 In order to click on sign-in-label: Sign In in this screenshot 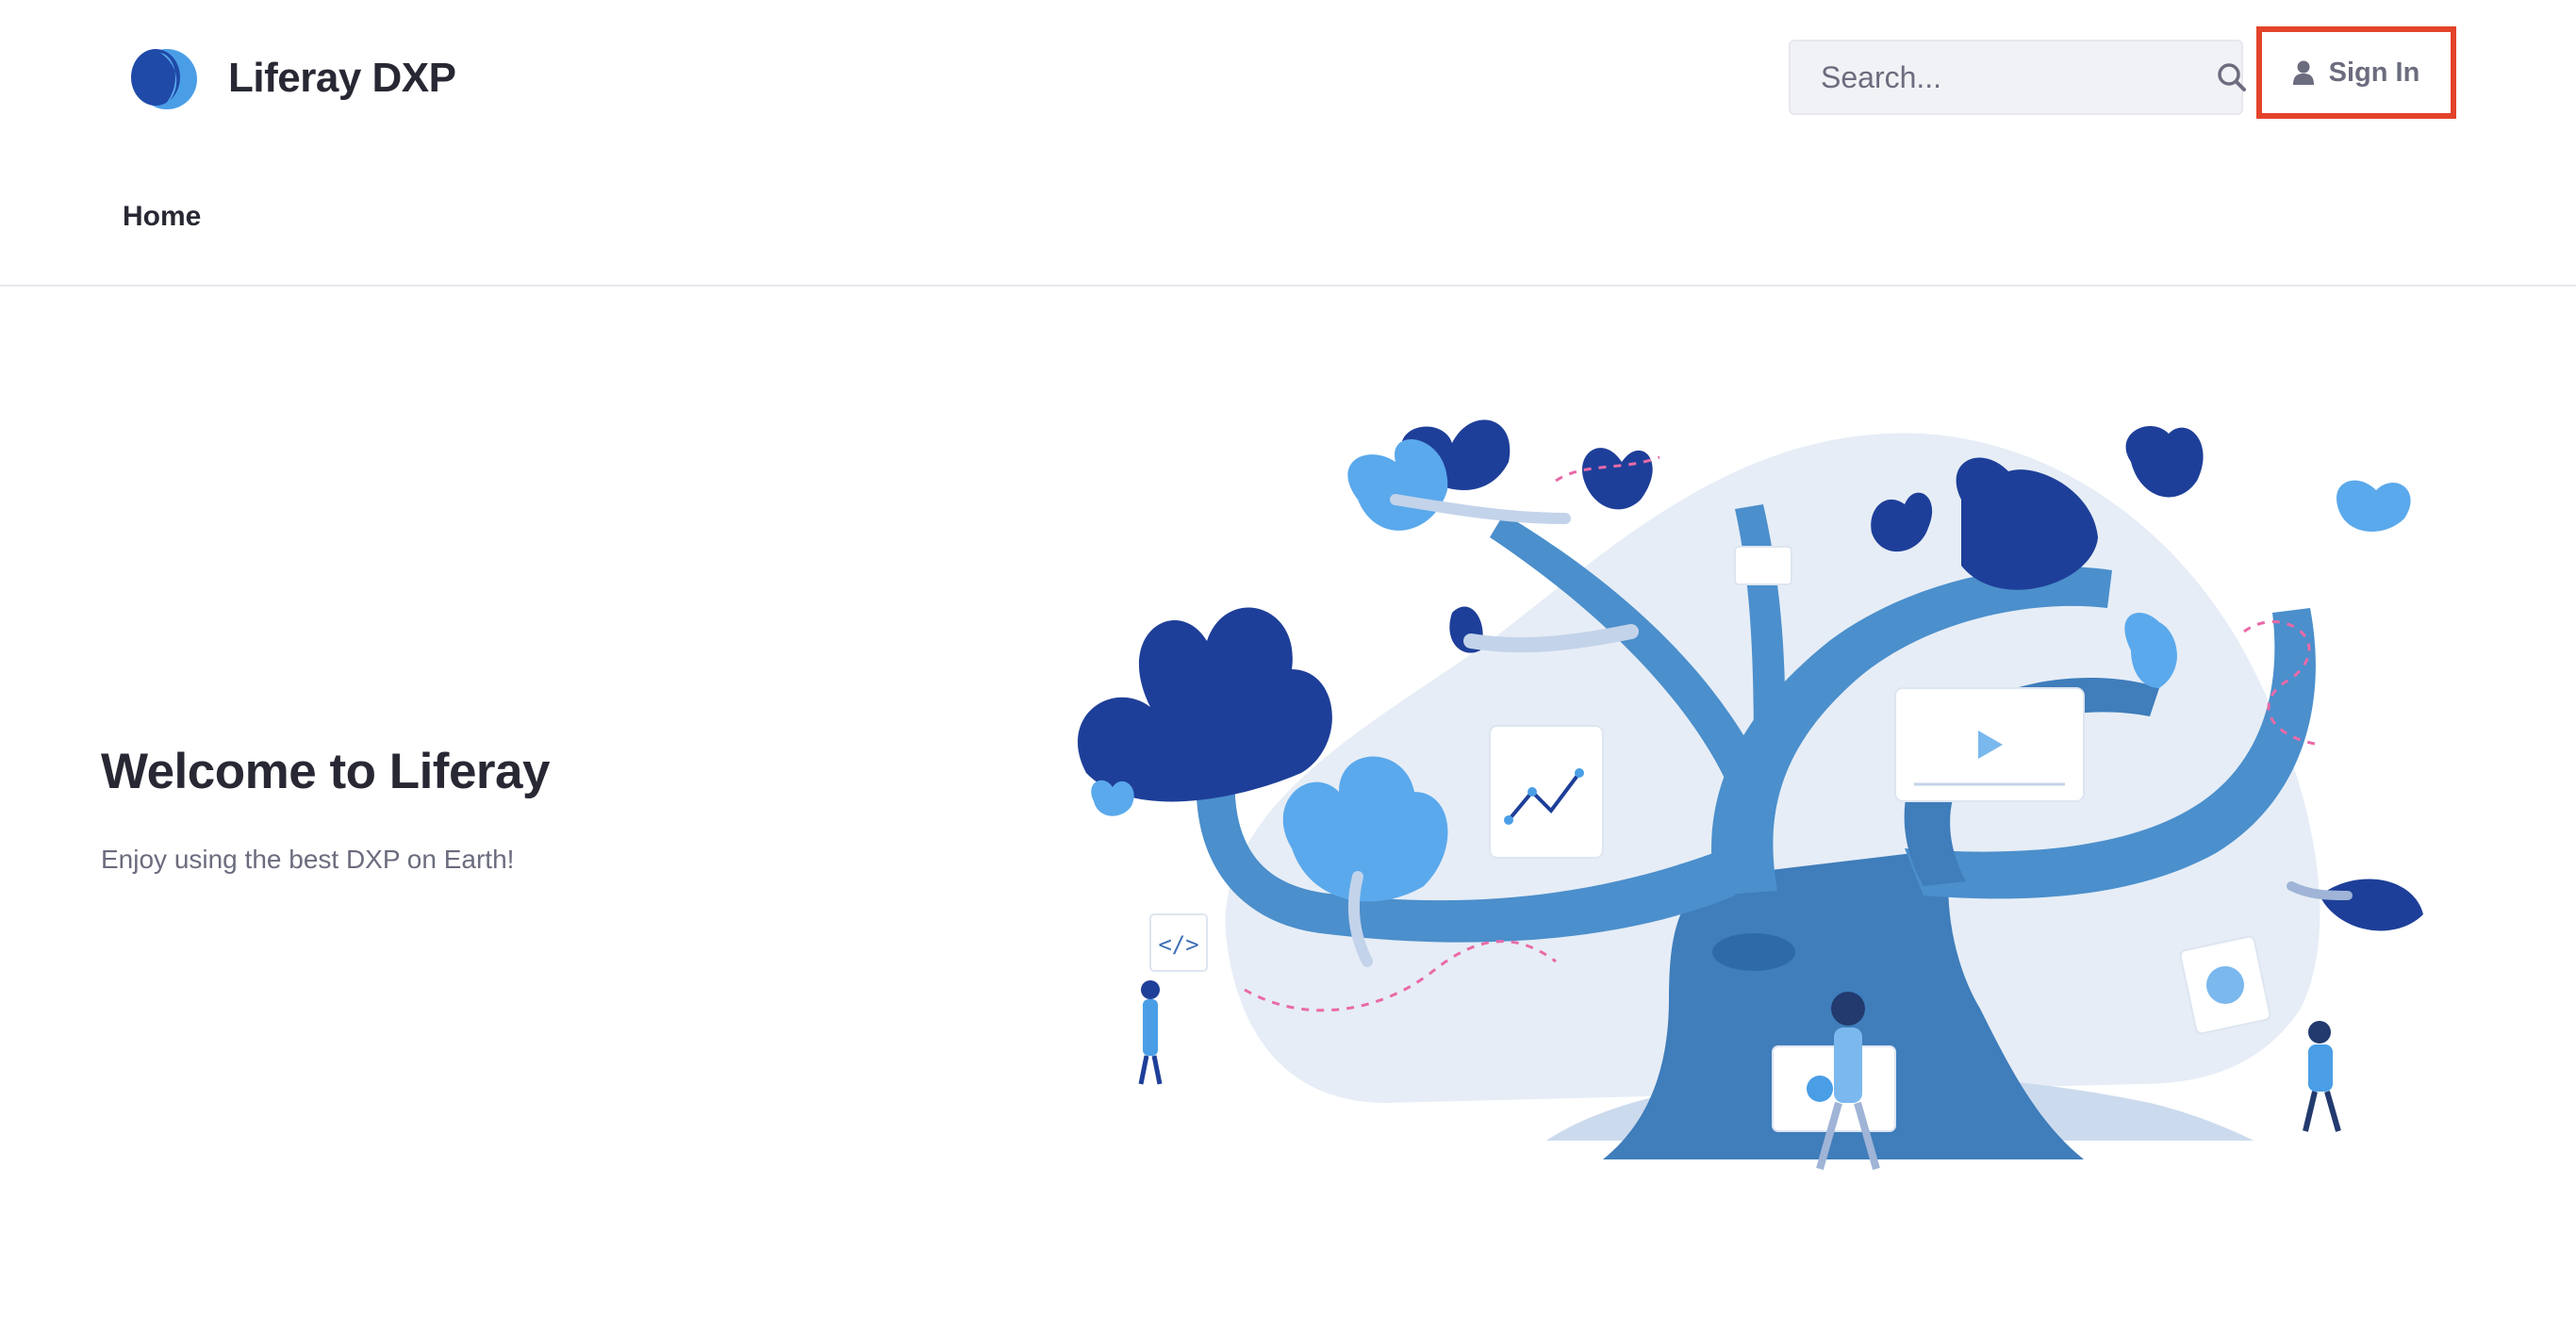, I will do `click(2374, 72)`.